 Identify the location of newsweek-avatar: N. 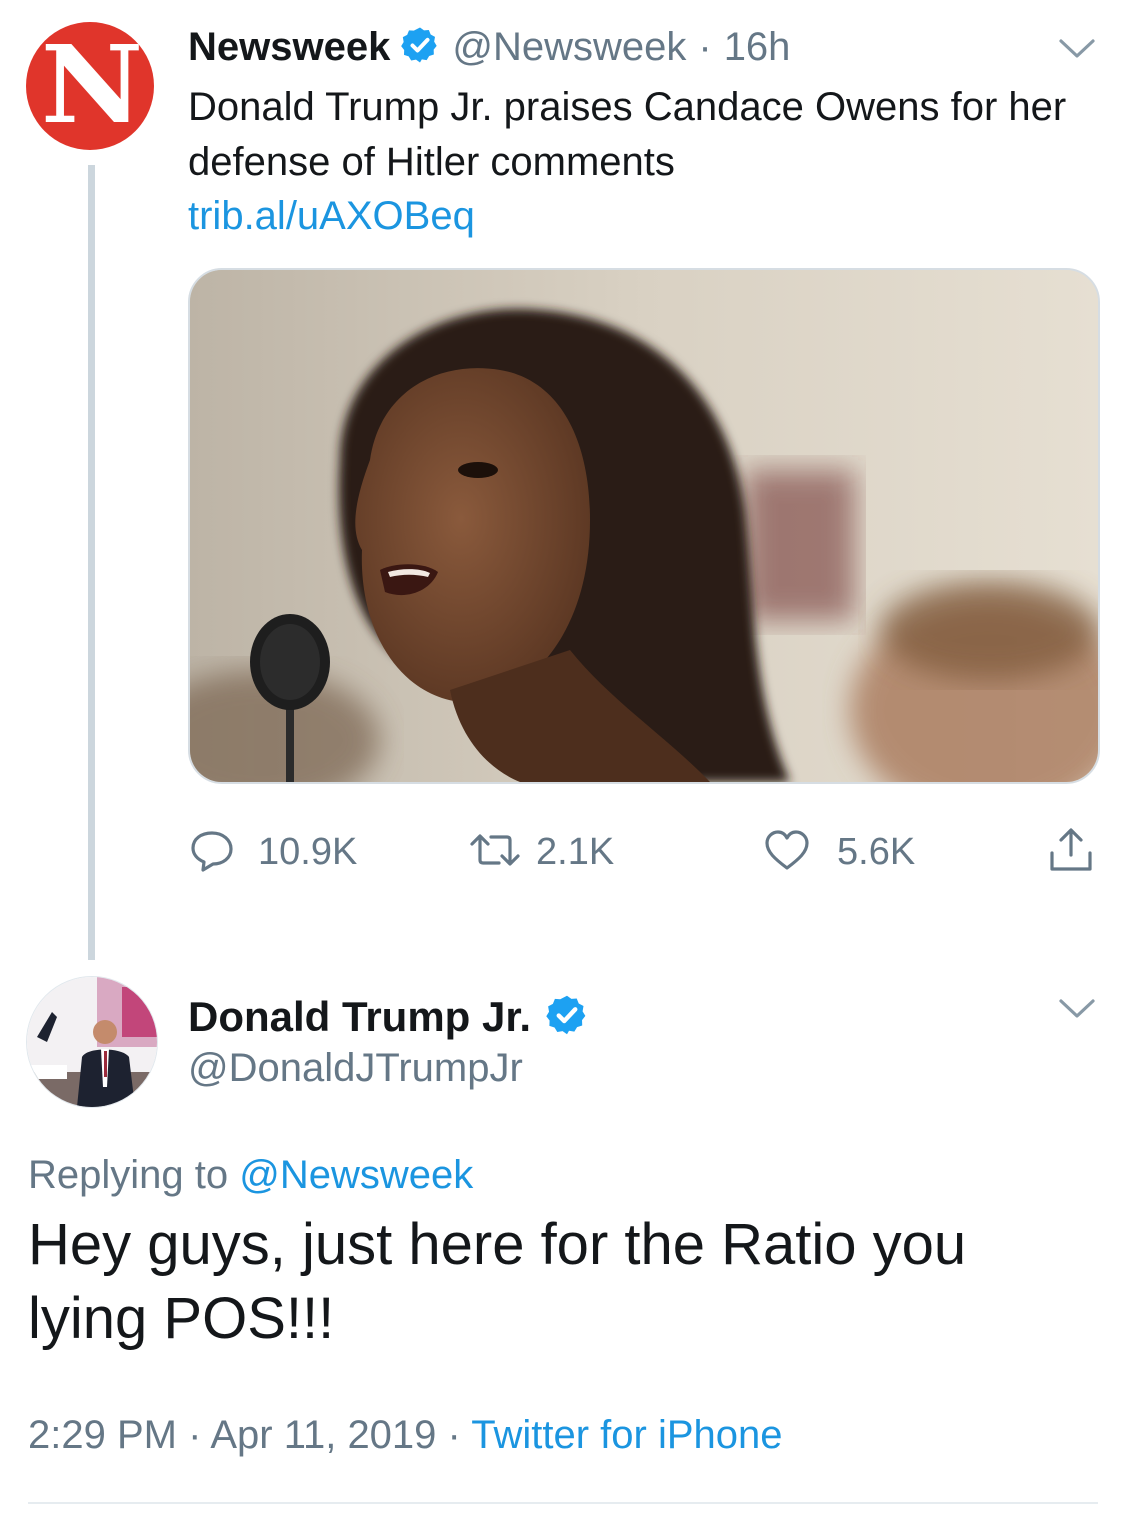
(90, 86).